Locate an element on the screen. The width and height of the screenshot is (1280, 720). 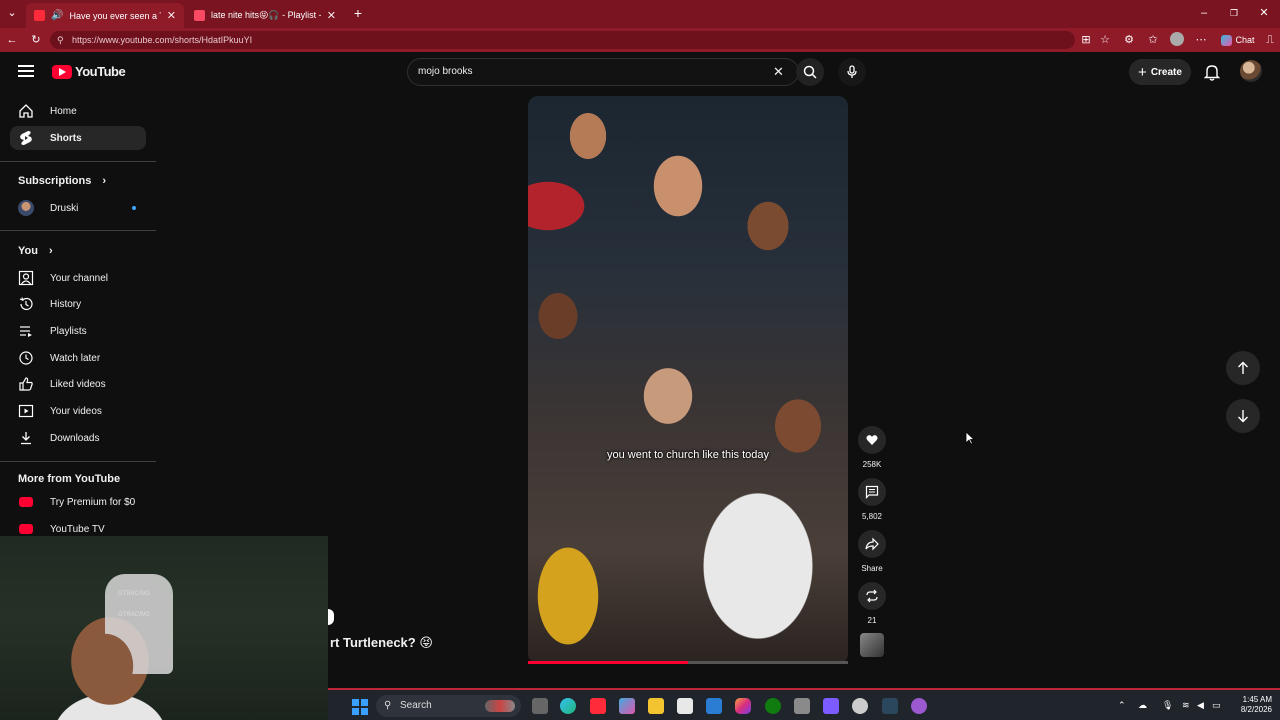
subscription-item-druski: Druski is located at coordinates (78, 208).